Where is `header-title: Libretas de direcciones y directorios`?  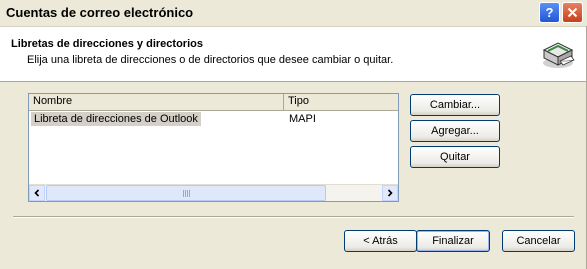
header-title: Libretas de direcciones y directorios is located at coordinates (107, 44).